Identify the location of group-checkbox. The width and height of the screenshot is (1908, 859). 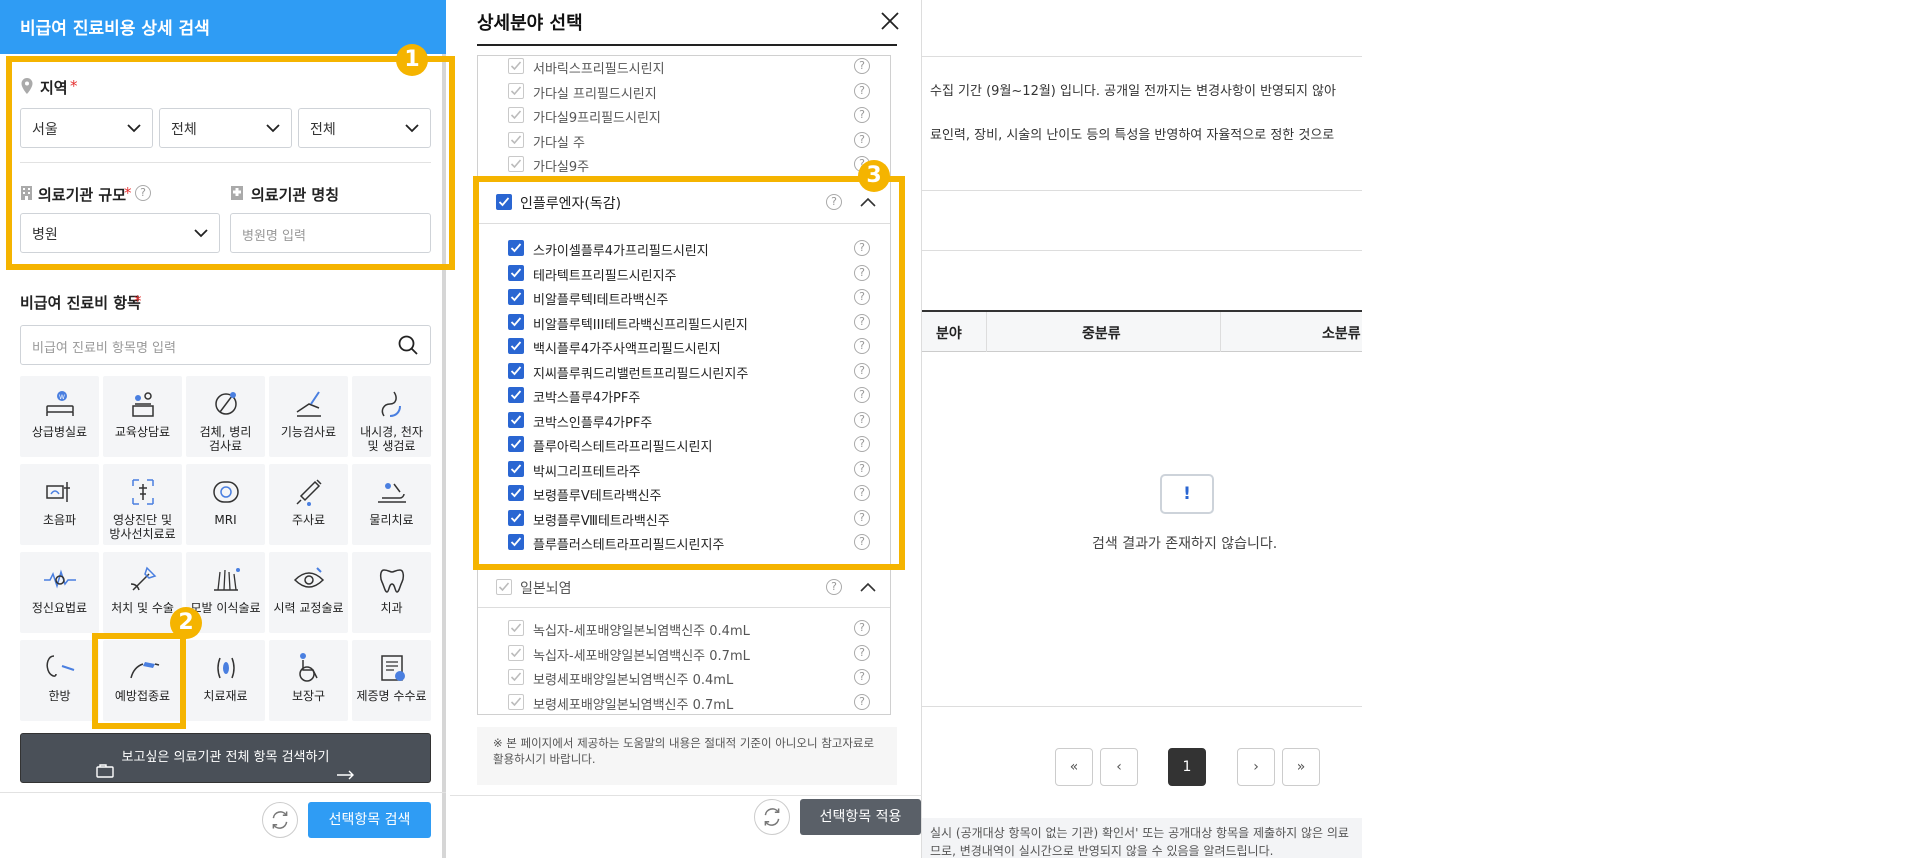
(504, 587).